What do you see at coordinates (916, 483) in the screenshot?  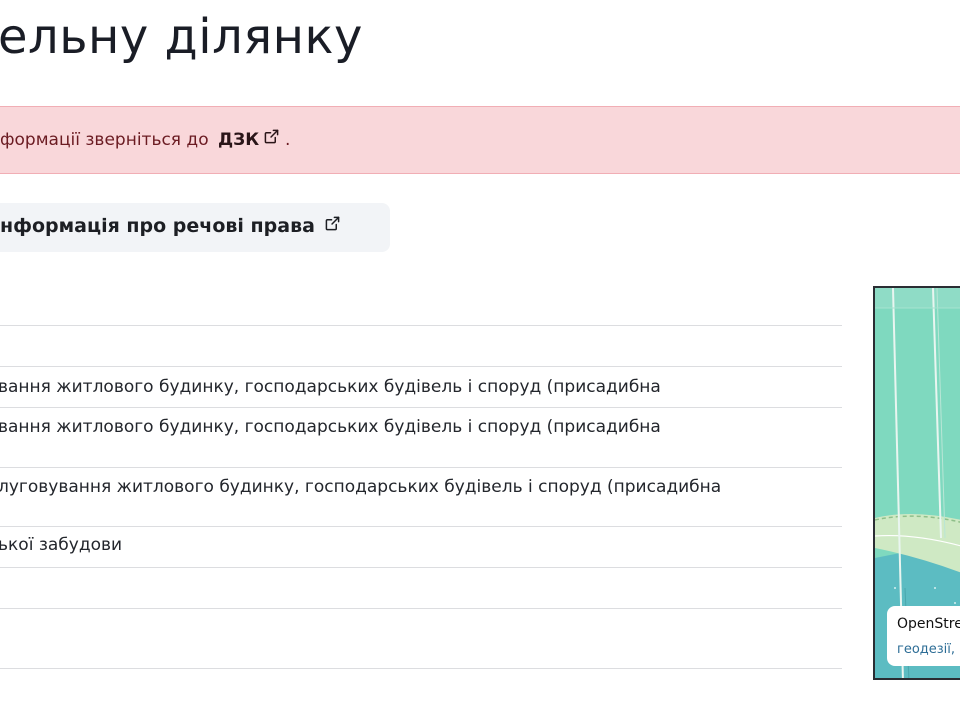 I see `parcel-map: OpenStre геодезії,` at bounding box center [916, 483].